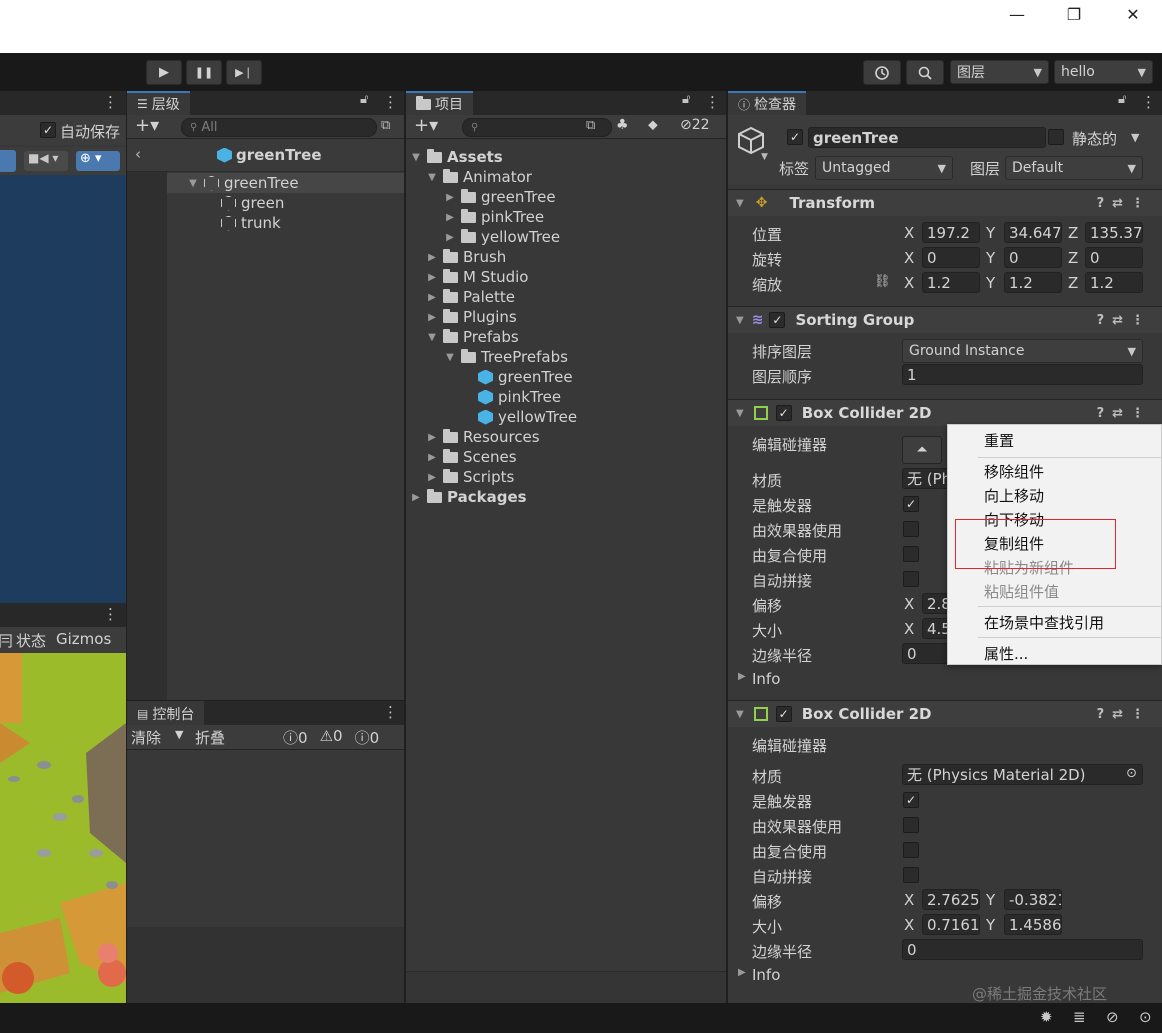 Image resolution: width=1162 pixels, height=1033 pixels. What do you see at coordinates (1033, 899) in the screenshot?
I see `offset-y-field: -0.3821` at bounding box center [1033, 899].